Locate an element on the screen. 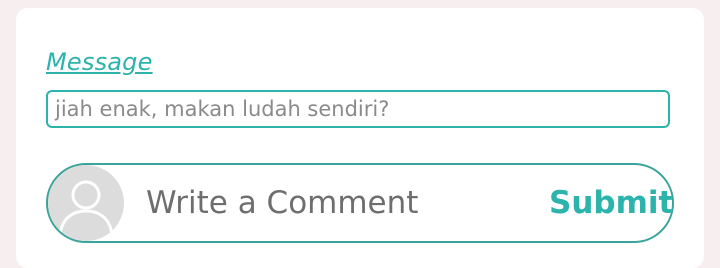 The width and height of the screenshot is (720, 268). avatar is located at coordinates (86, 203).